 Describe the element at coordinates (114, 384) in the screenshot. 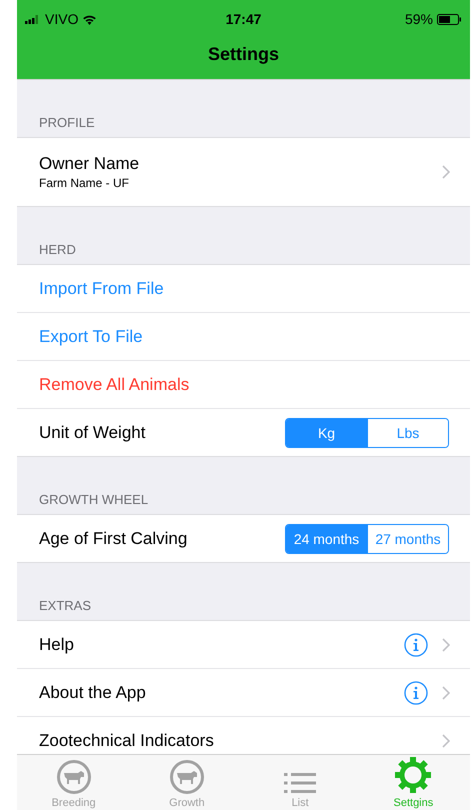

I see `row-title: Remove All Animals` at that location.